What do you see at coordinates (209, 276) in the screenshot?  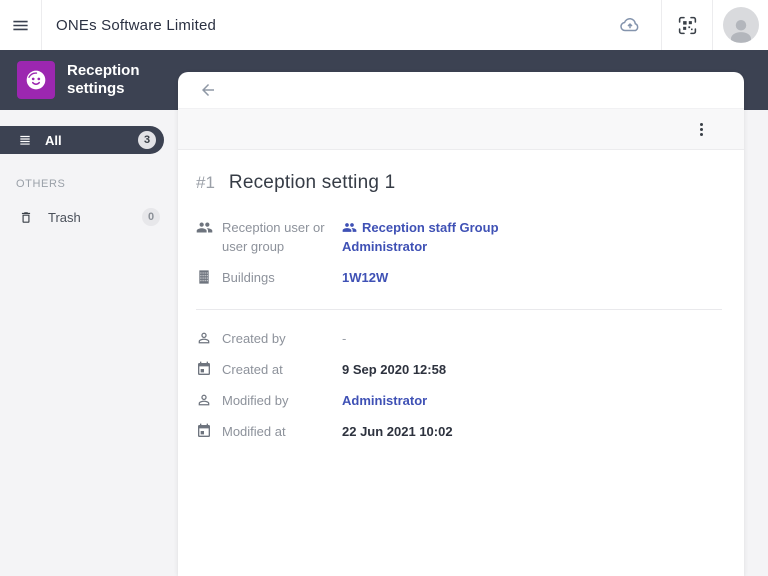 I see `building-icon` at bounding box center [209, 276].